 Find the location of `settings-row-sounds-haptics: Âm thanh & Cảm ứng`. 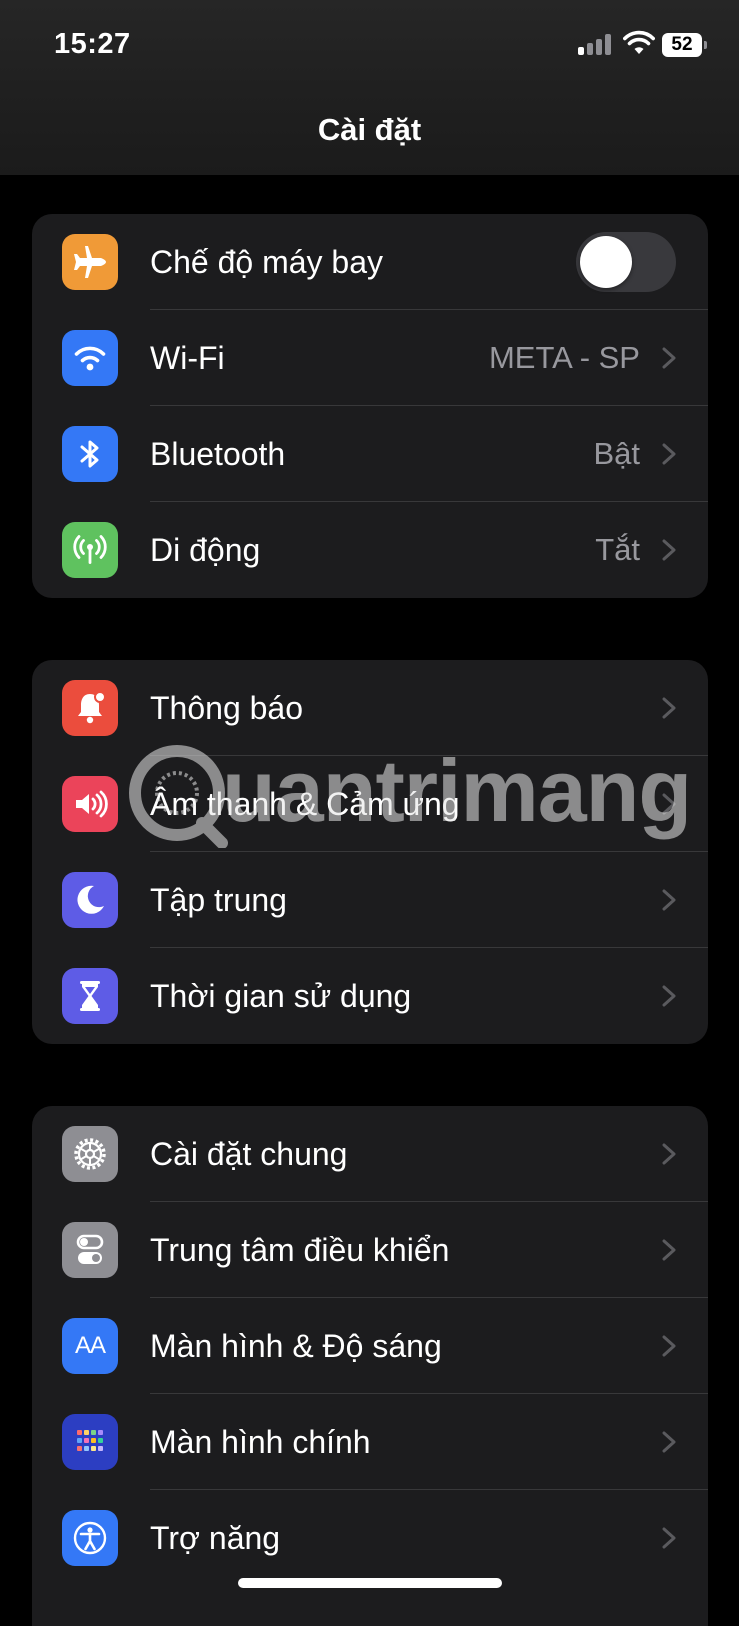

settings-row-sounds-haptics: Âm thanh & Cảm ứng is located at coordinates (370, 804).